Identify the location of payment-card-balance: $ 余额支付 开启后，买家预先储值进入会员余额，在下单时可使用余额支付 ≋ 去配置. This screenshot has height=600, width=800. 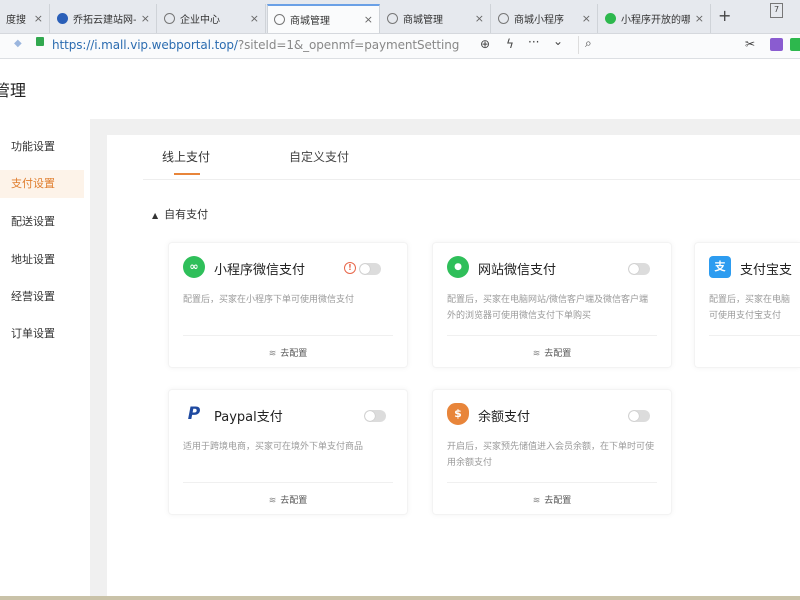
(552, 452).